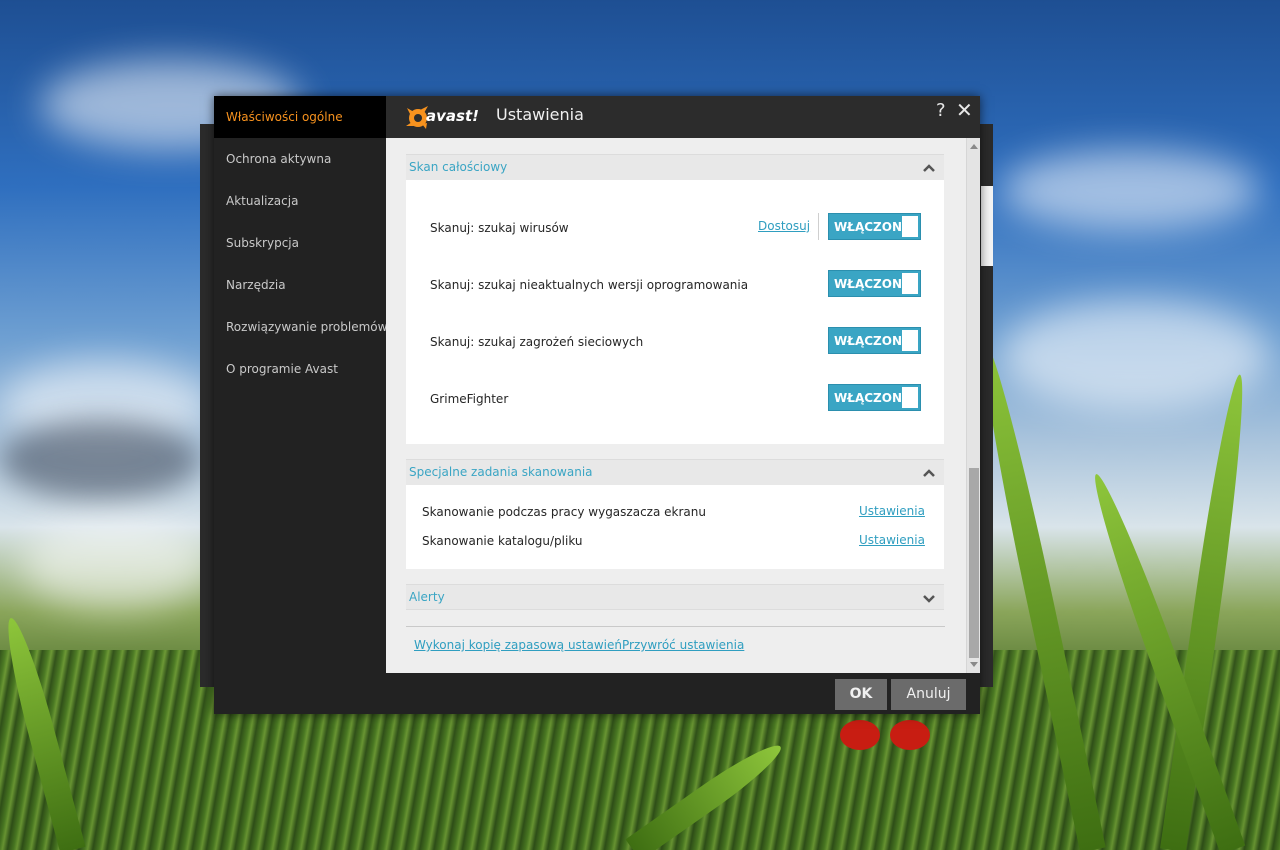  I want to click on sidebar-item-about: O programie Avast, so click(300, 369).